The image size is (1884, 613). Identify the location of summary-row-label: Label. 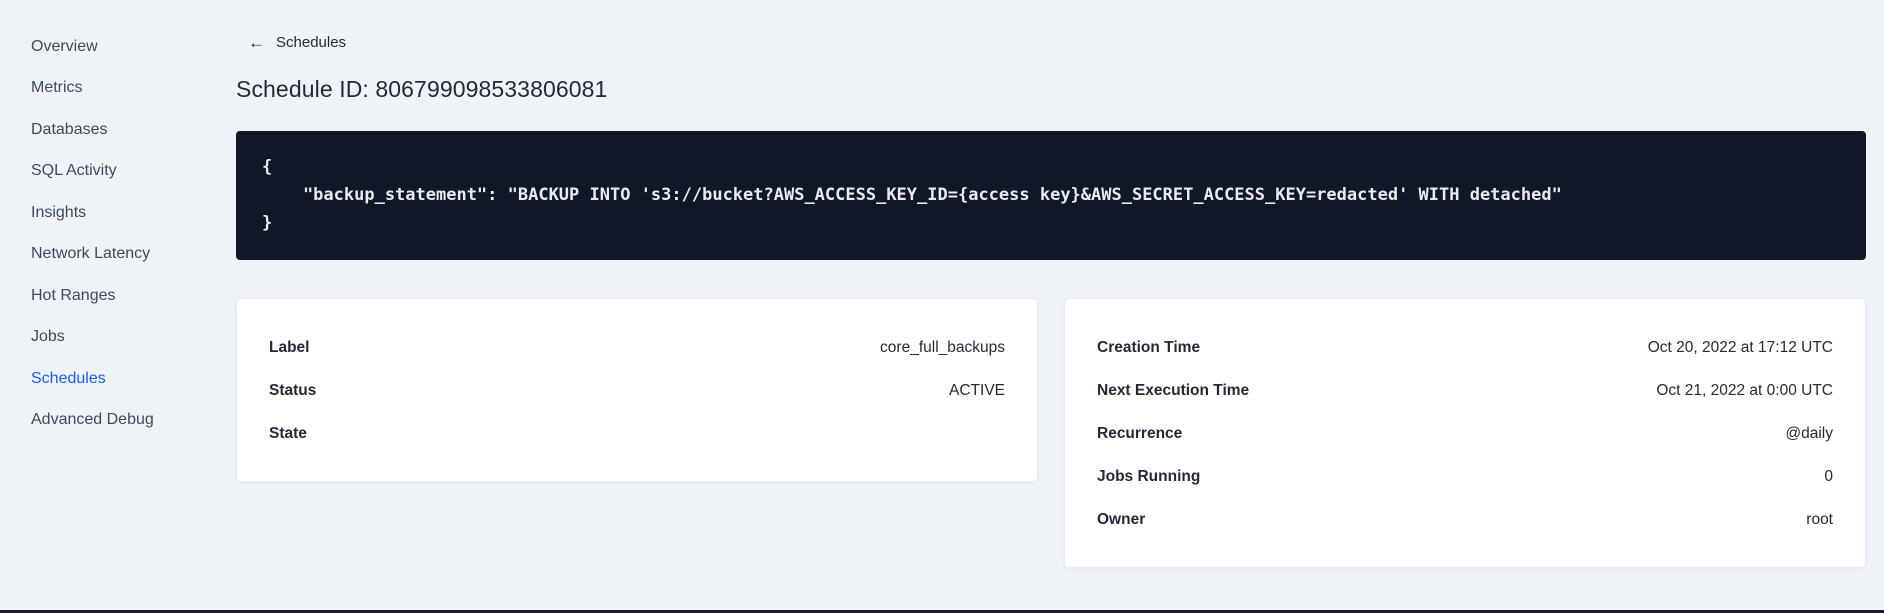
(289, 347).